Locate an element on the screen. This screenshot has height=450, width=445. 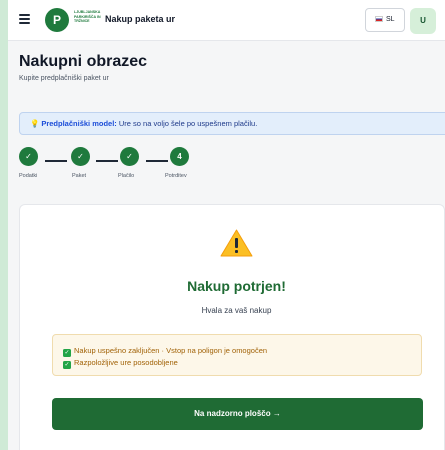
step-4-label: Potrditev is located at coordinates (176, 176).